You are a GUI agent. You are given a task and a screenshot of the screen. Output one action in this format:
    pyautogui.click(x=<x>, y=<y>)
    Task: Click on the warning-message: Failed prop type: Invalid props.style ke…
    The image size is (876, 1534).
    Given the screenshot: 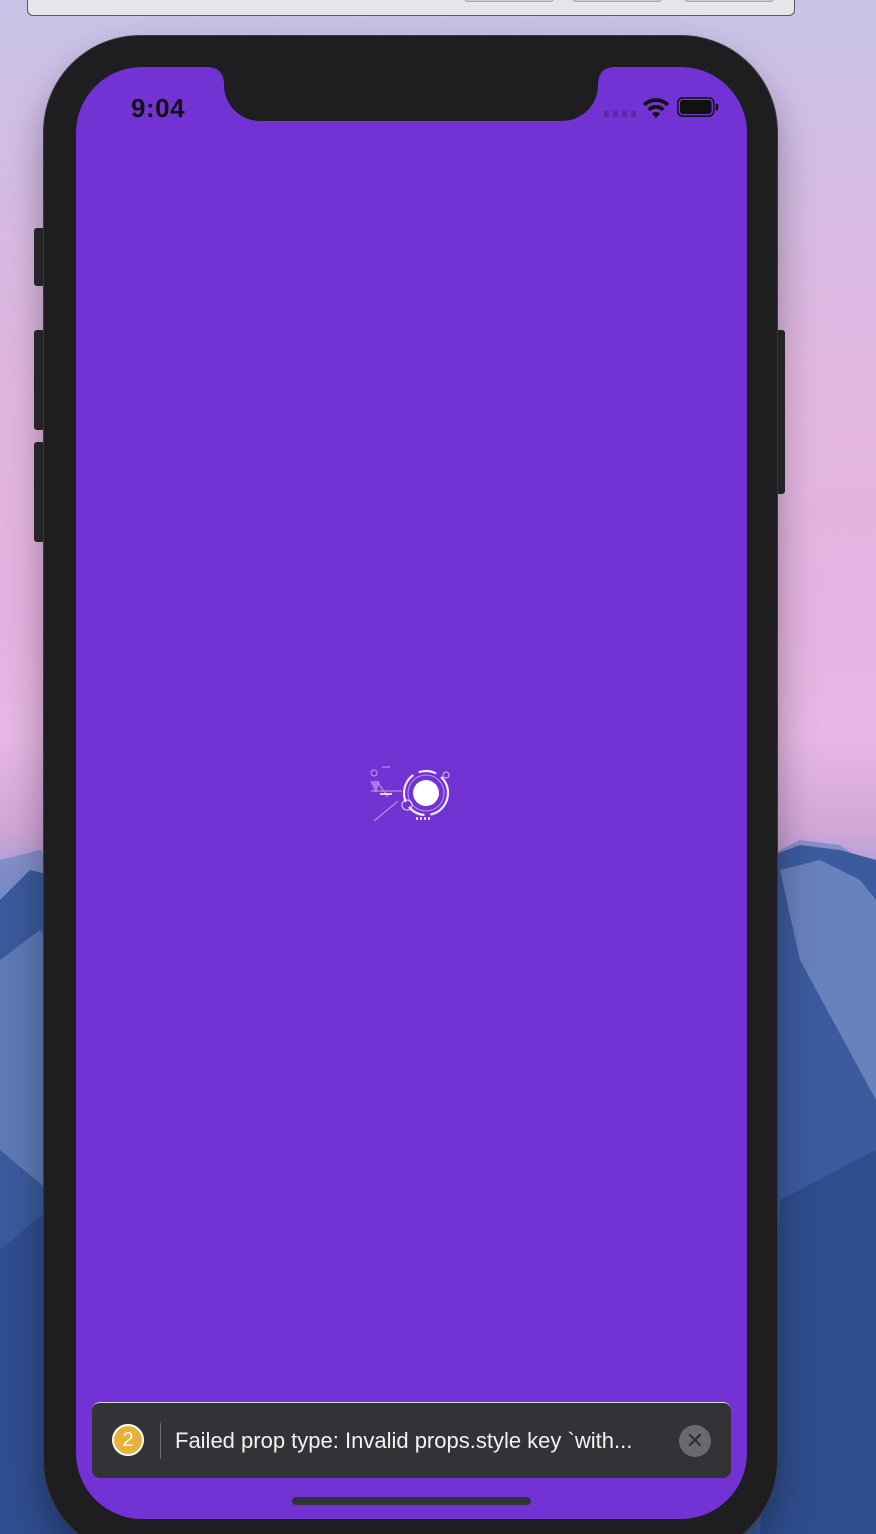 What is the action you would take?
    pyautogui.click(x=425, y=1441)
    